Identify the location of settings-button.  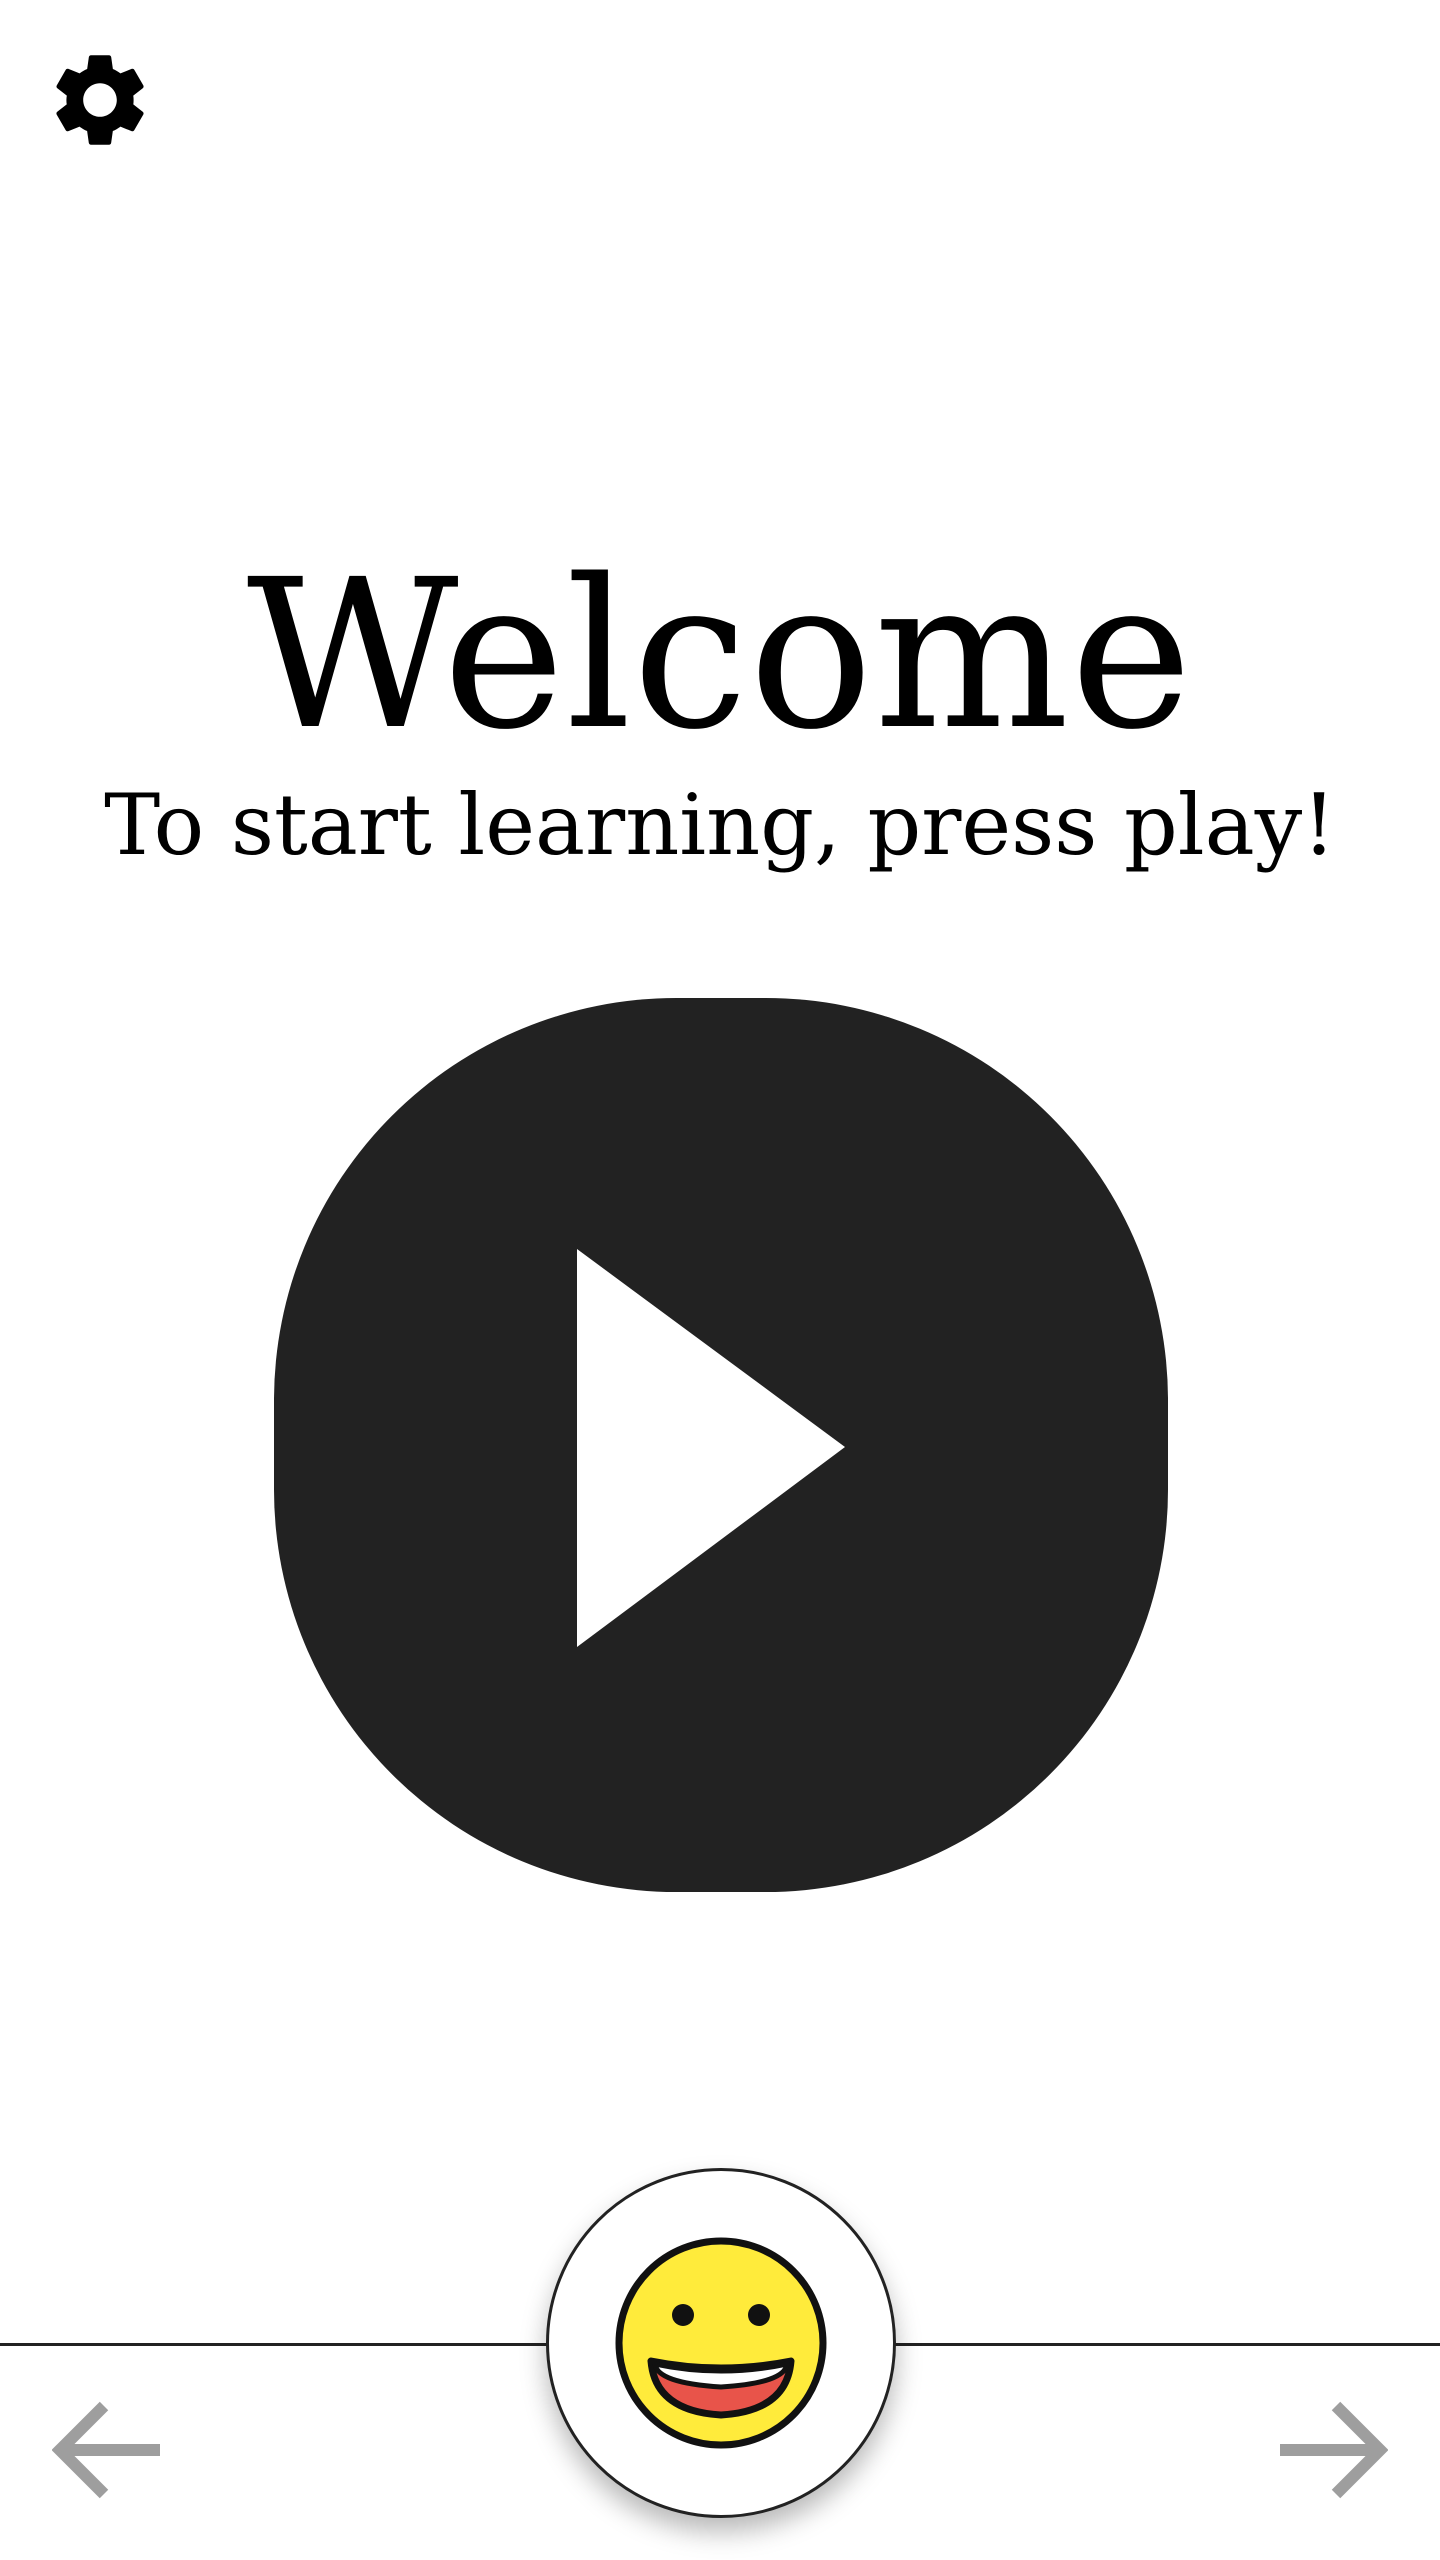
(100, 100).